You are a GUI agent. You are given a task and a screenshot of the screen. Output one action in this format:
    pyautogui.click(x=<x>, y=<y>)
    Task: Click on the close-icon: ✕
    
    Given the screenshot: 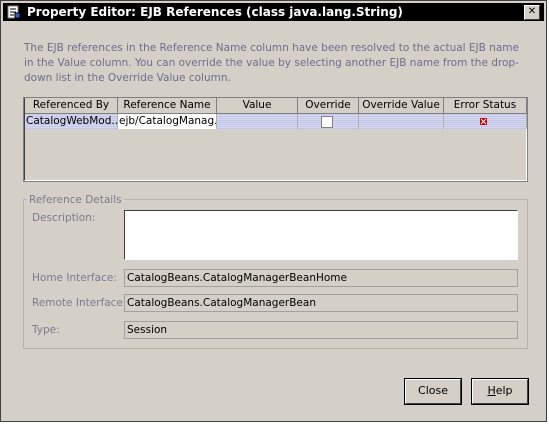 What is the action you would take?
    pyautogui.click(x=532, y=12)
    